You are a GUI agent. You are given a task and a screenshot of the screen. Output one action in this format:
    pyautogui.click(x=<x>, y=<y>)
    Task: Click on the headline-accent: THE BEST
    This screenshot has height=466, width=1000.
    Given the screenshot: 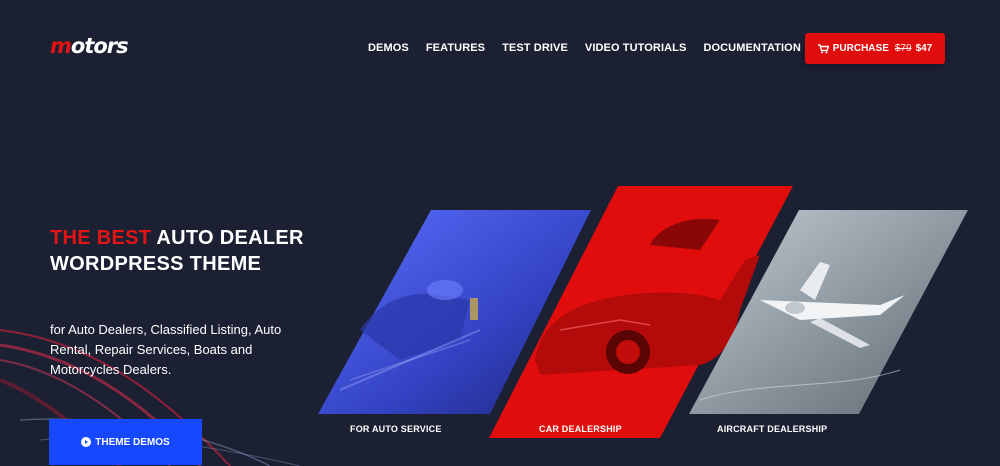 What is the action you would take?
    pyautogui.click(x=101, y=238)
    